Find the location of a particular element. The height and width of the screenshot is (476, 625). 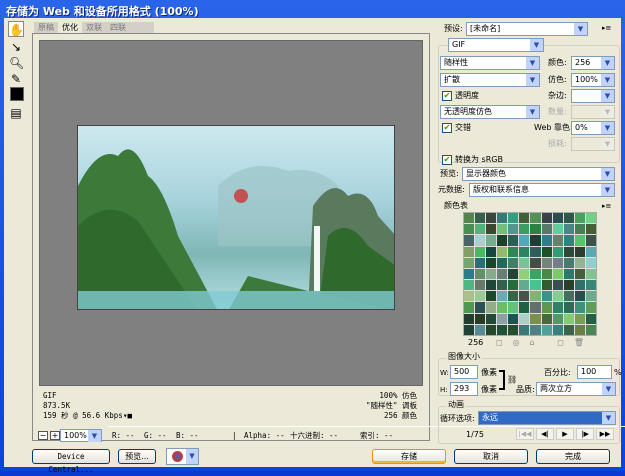

tab-optimized: 优化 is located at coordinates (70, 27).